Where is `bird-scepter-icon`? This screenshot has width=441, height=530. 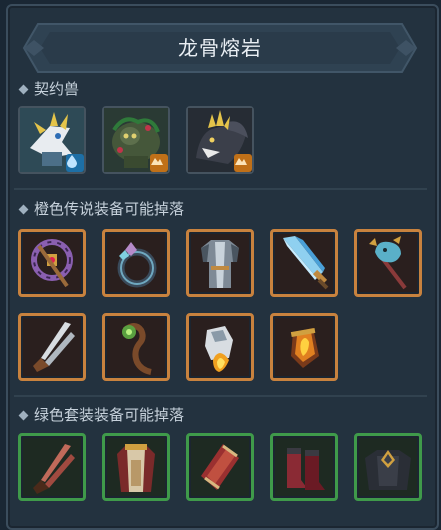 bird-scepter-icon is located at coordinates (388, 263).